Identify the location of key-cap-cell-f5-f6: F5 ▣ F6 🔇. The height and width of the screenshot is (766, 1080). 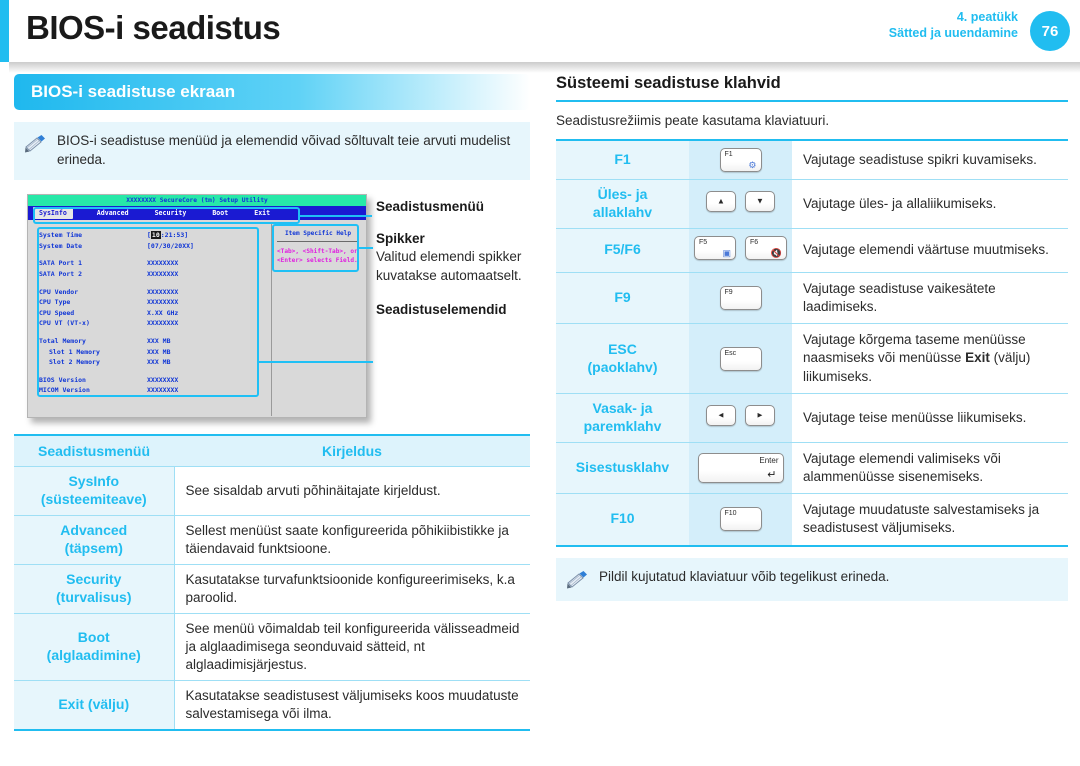
(740, 250).